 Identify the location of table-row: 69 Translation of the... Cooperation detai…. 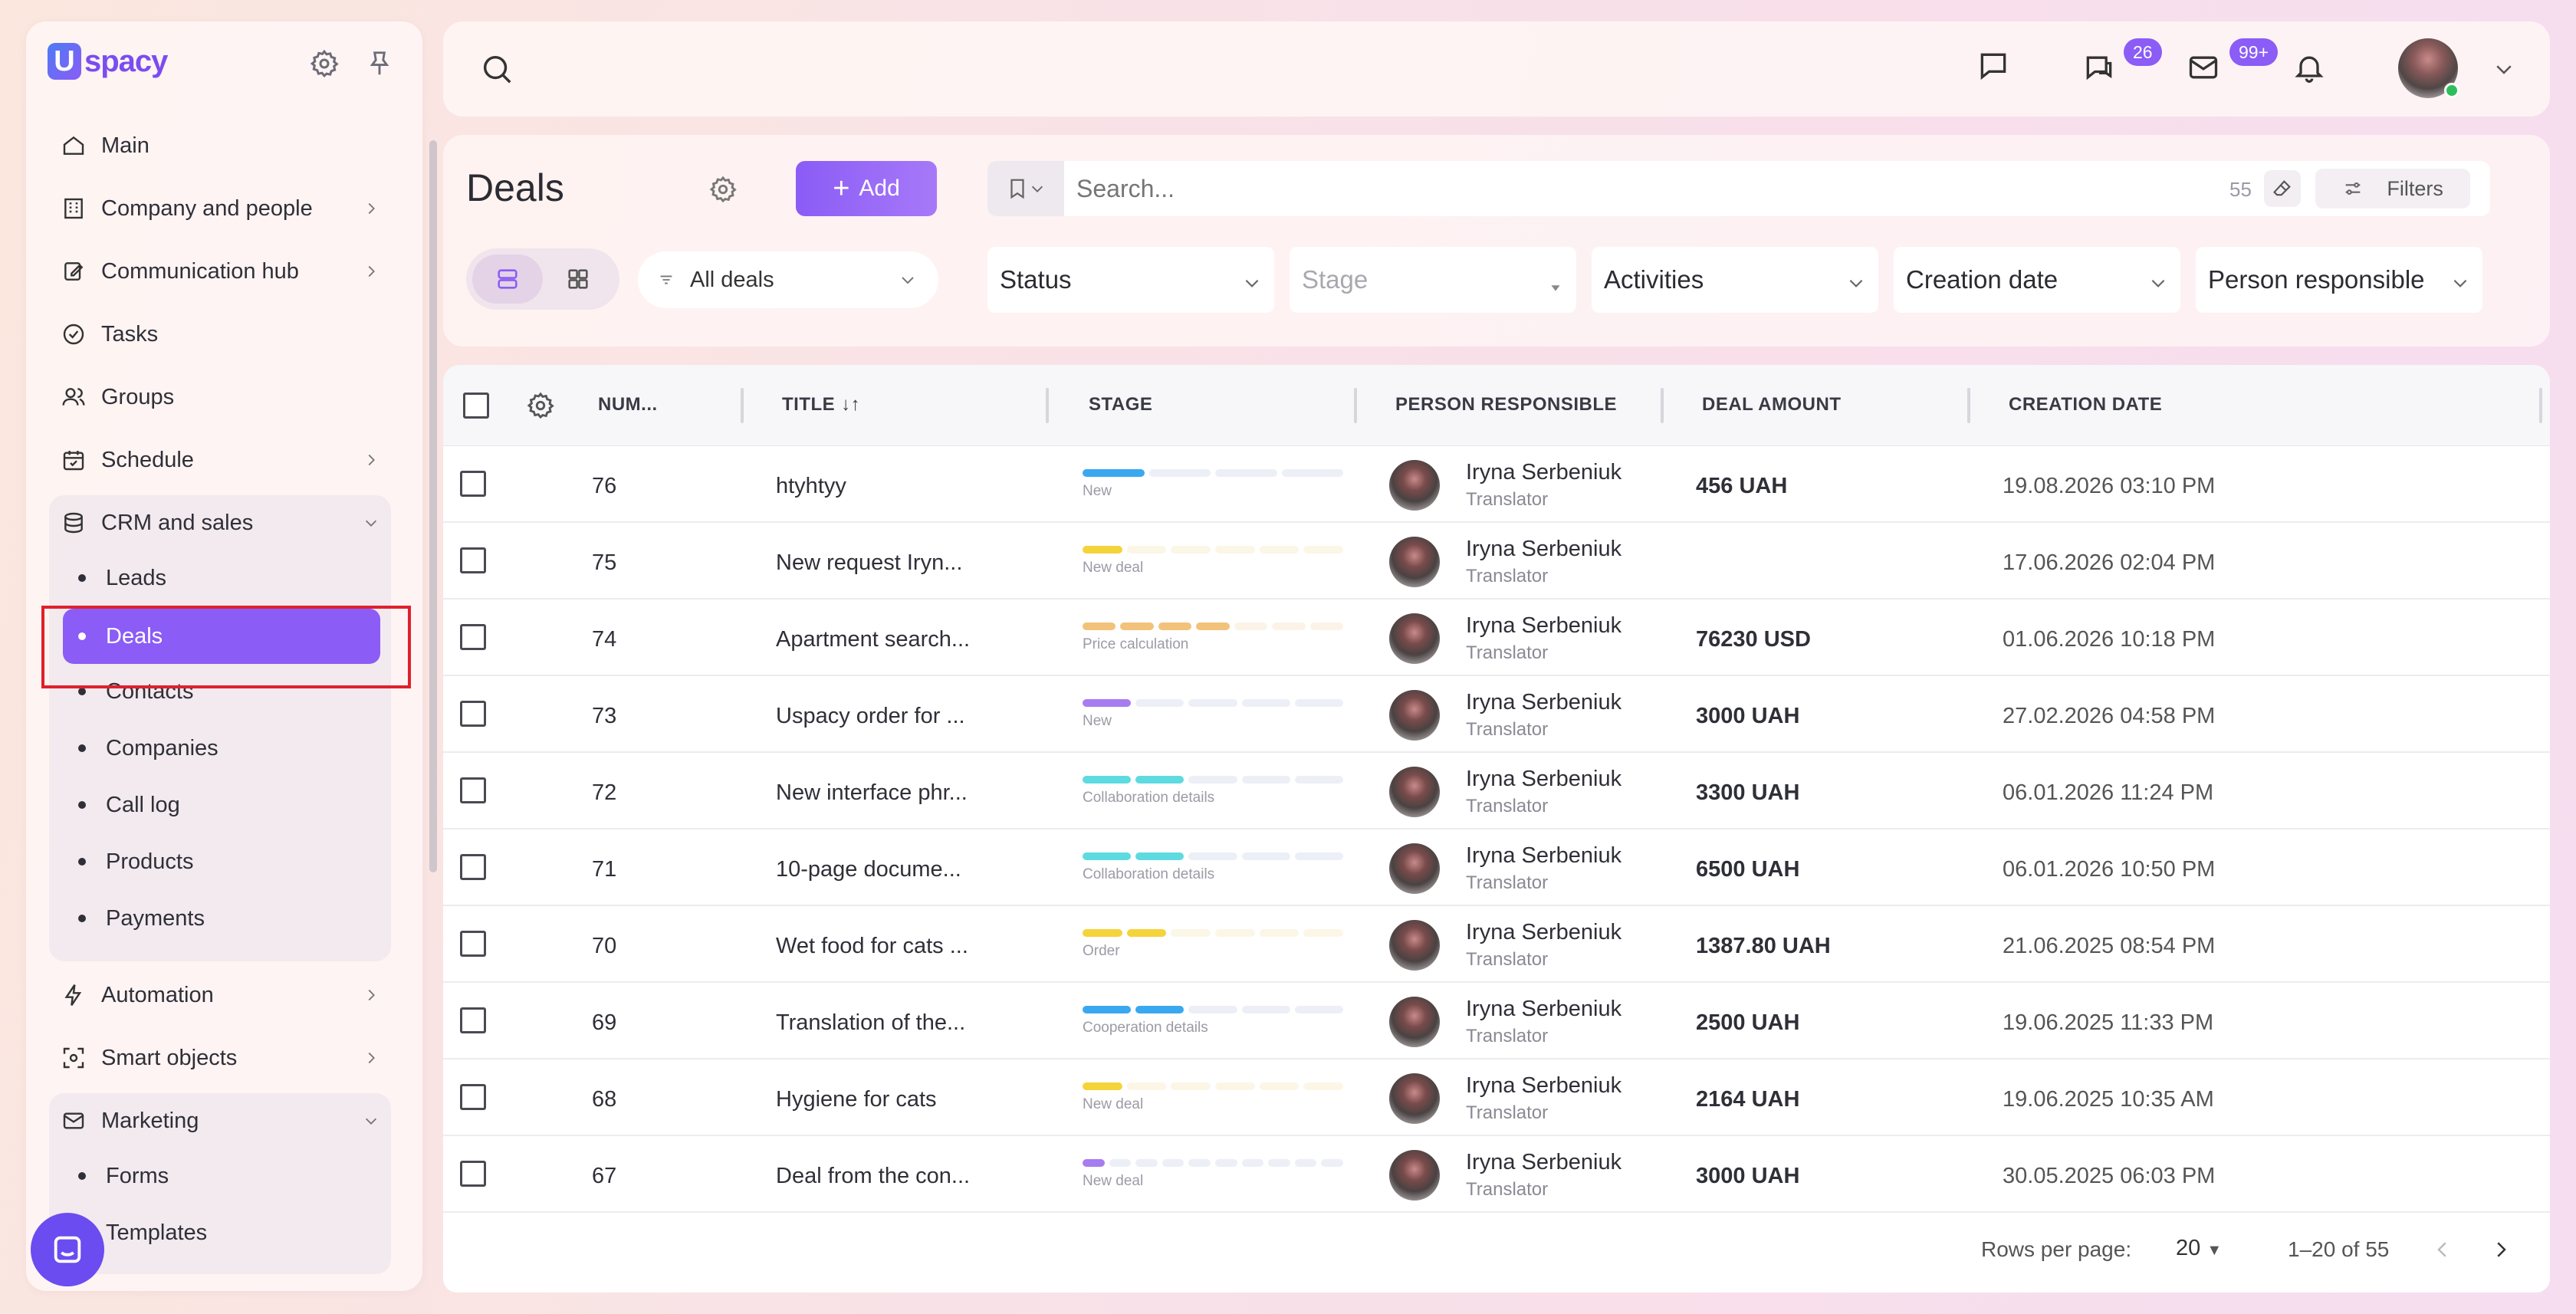
(1497, 1021).